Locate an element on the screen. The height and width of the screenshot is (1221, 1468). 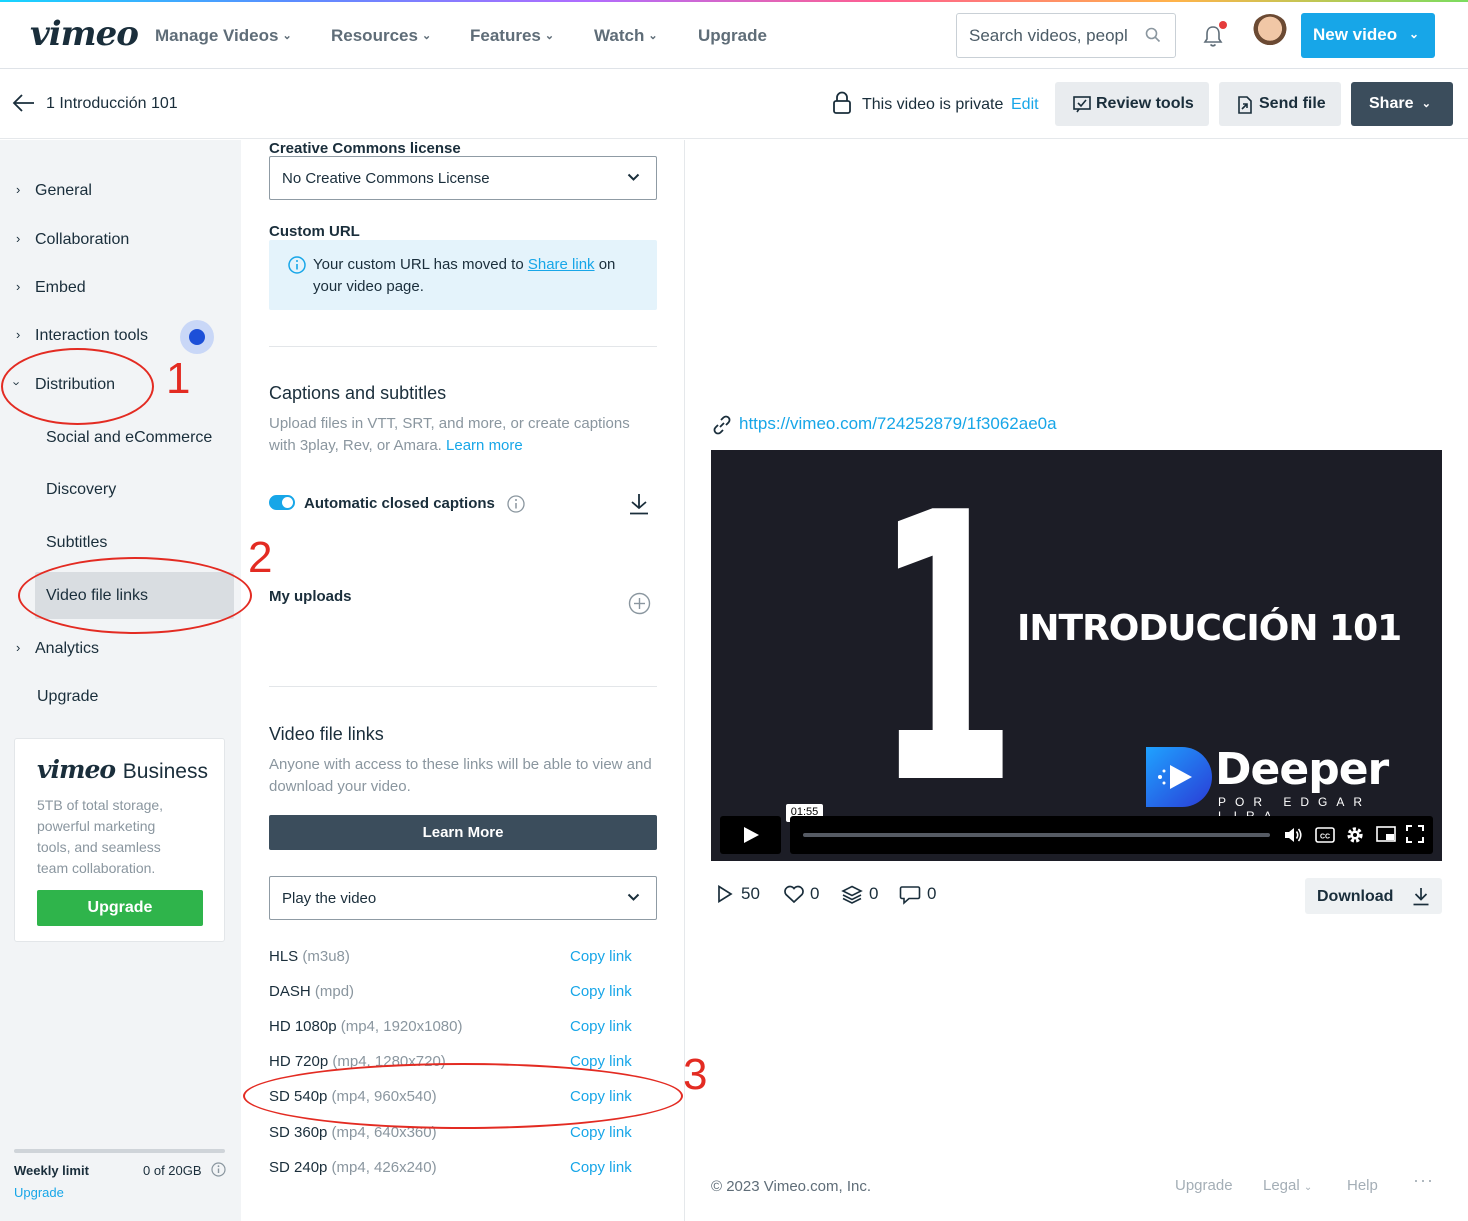
video-brand-text: Deeper is located at coordinates (1302, 769).